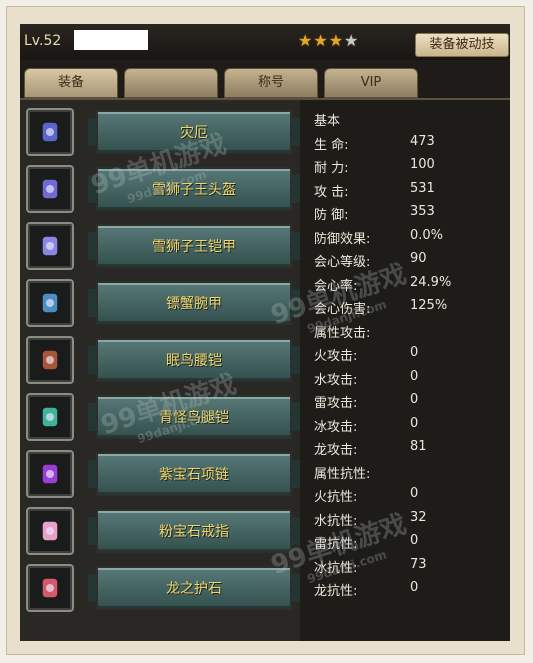  What do you see at coordinates (331, 215) in the screenshot?
I see `stat-label: 防 御:` at bounding box center [331, 215].